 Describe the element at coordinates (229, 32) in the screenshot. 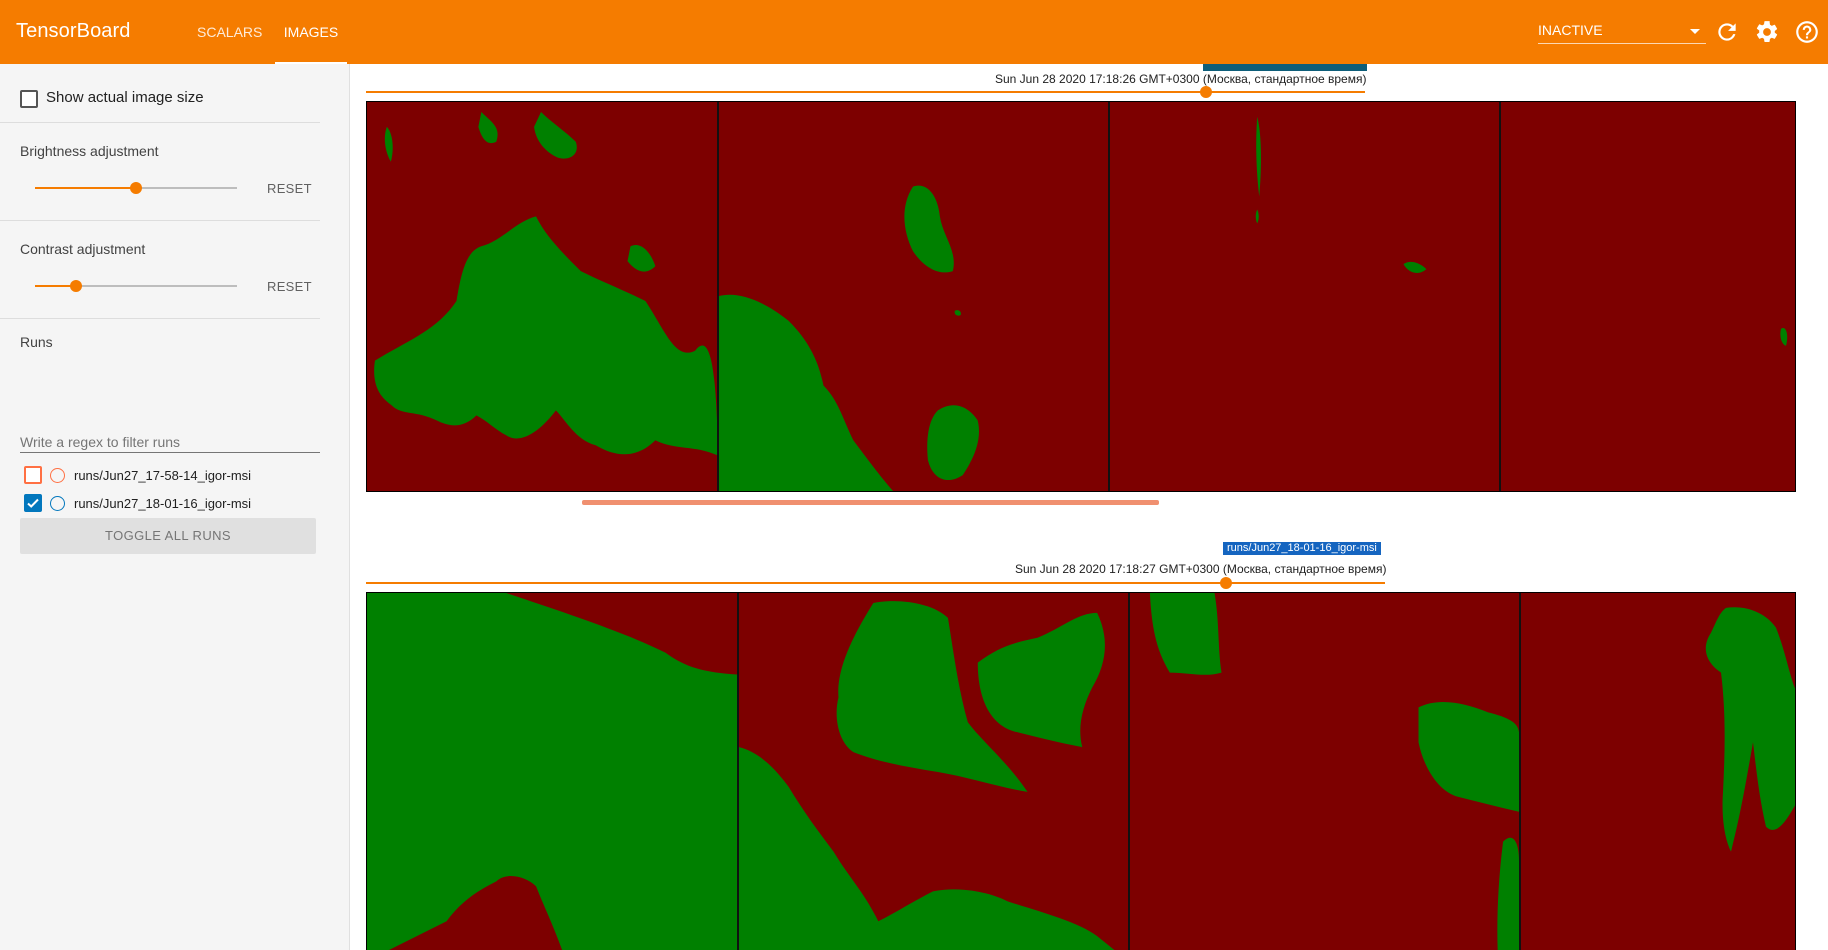

I see `tab-scalars: SCALARS` at that location.